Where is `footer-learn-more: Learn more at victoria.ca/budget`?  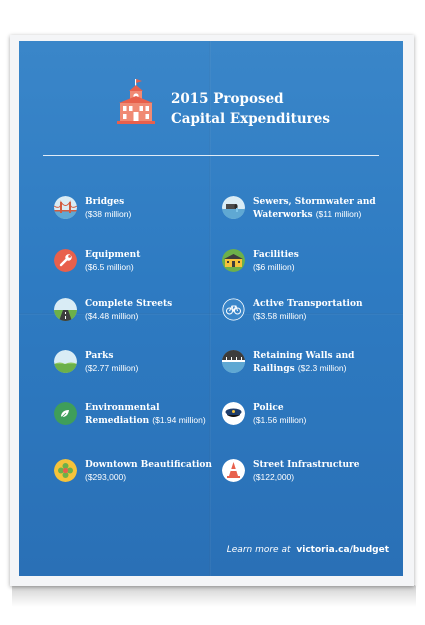 footer-learn-more: Learn more at victoria.ca/budget is located at coordinates (308, 550).